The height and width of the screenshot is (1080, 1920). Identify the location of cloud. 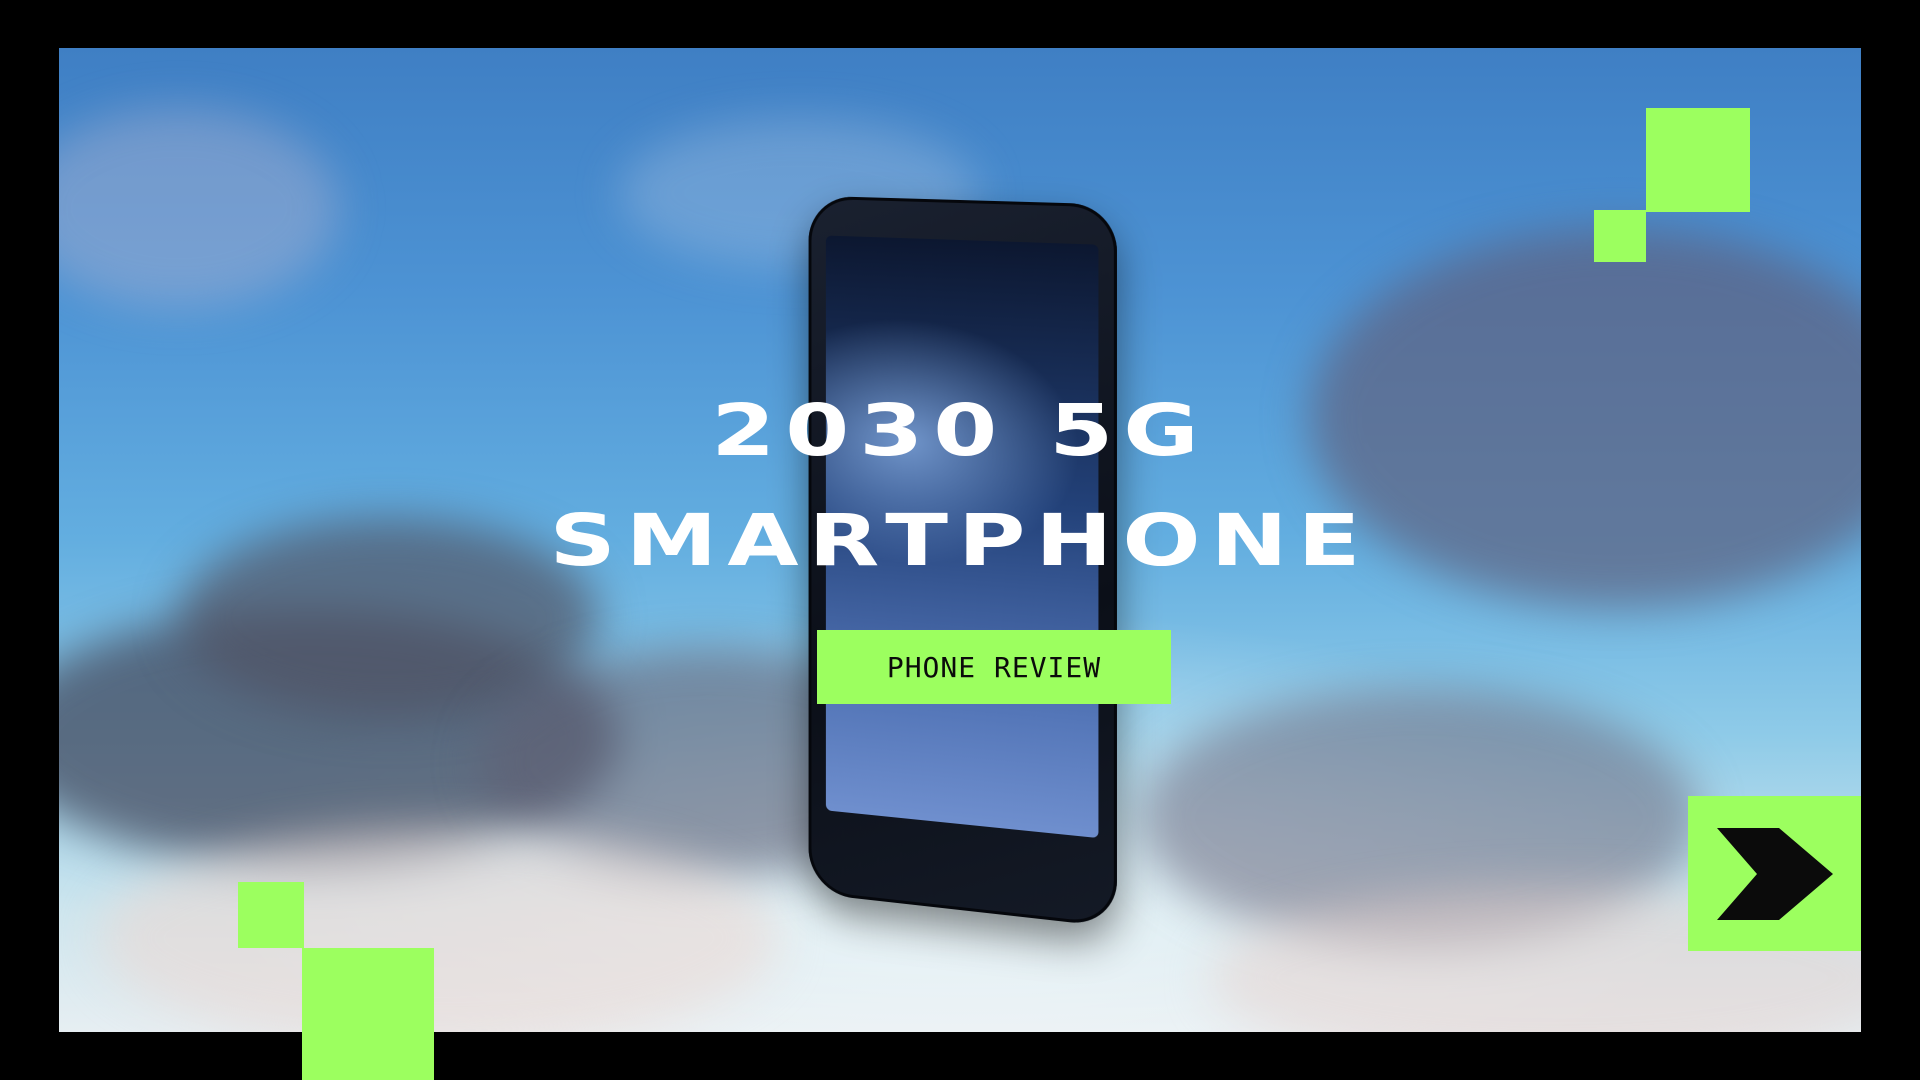
(439, 930).